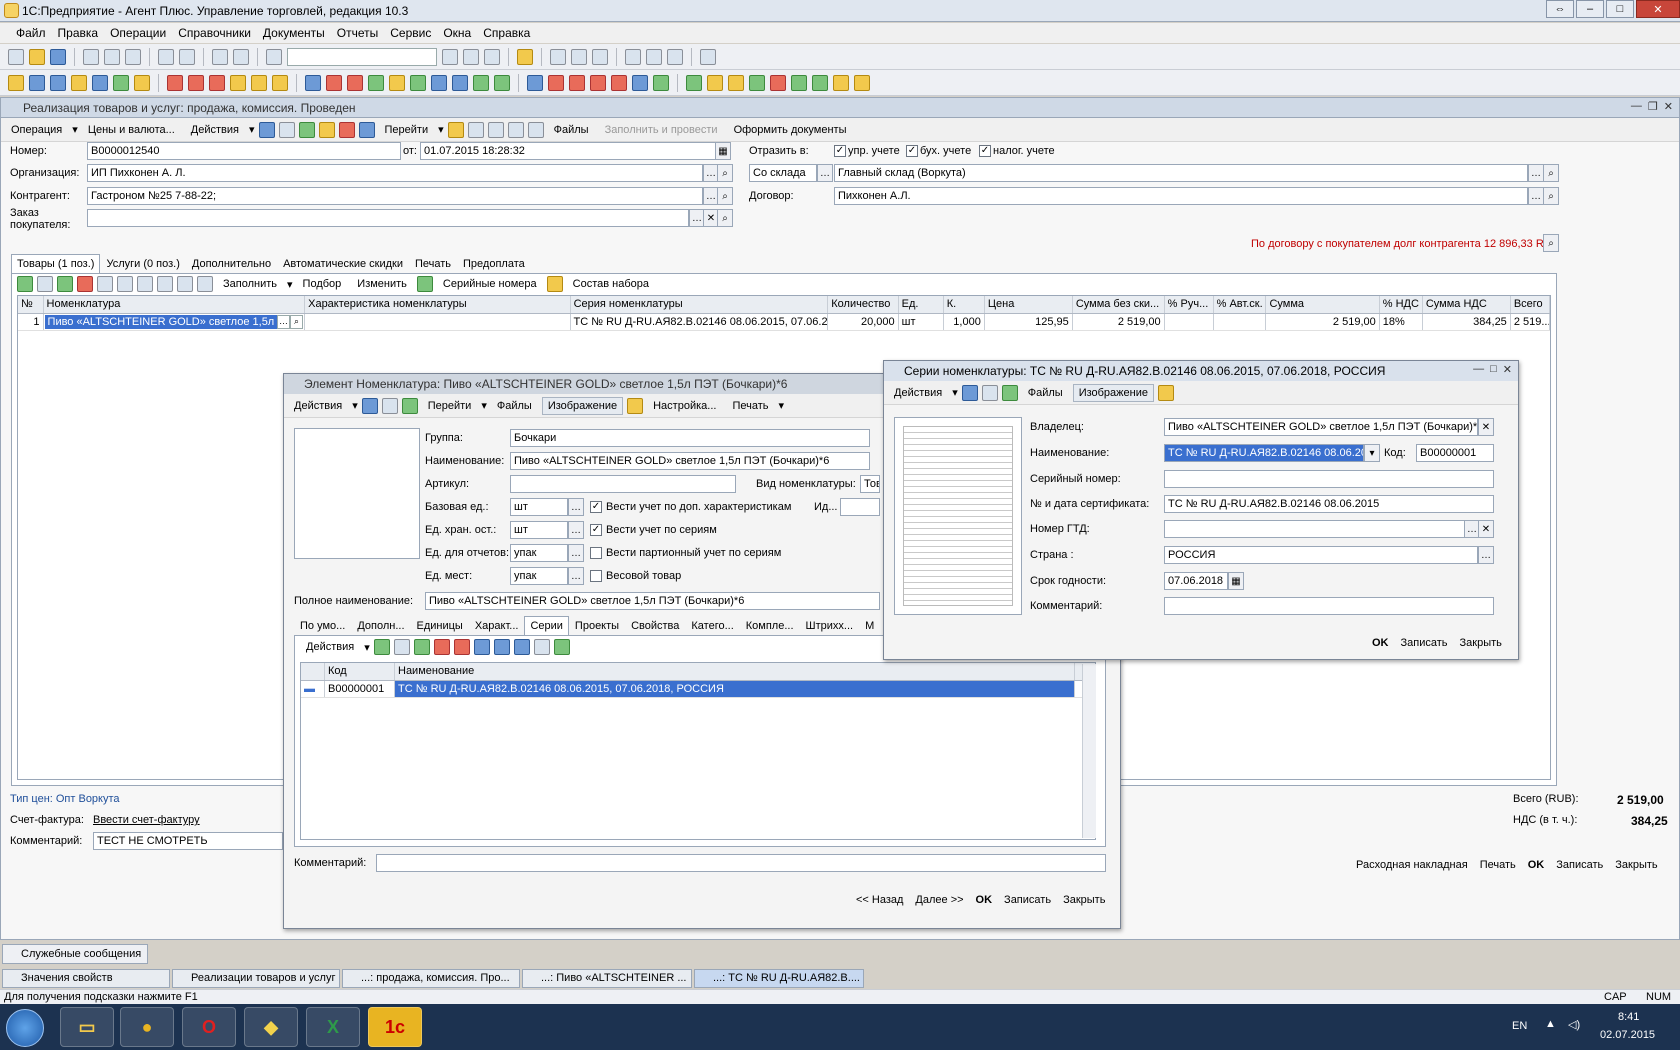 Image resolution: width=1680 pixels, height=1050 pixels. Describe the element at coordinates (1498, 865) in the screenshot. I see `print-button: Печать` at that location.